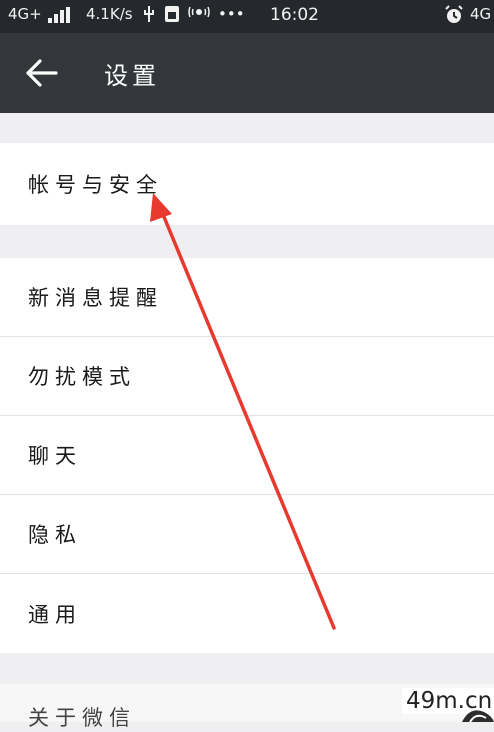 The height and width of the screenshot is (732, 494). I want to click on signal-icon, so click(61, 15).